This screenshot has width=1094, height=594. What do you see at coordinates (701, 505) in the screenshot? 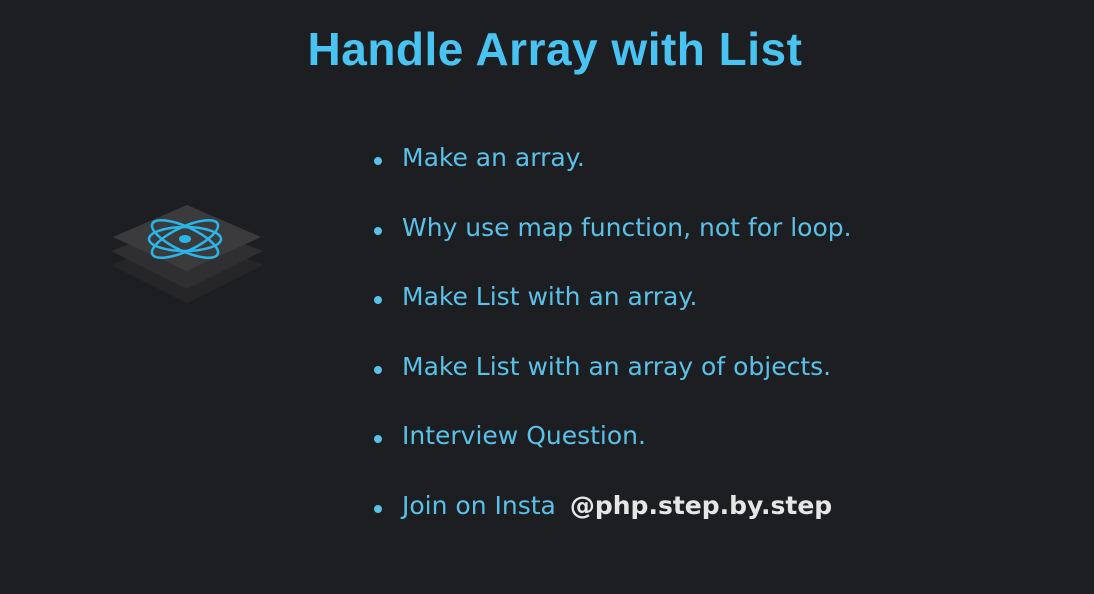
I see `instagram-handle: @php.step.by.step` at bounding box center [701, 505].